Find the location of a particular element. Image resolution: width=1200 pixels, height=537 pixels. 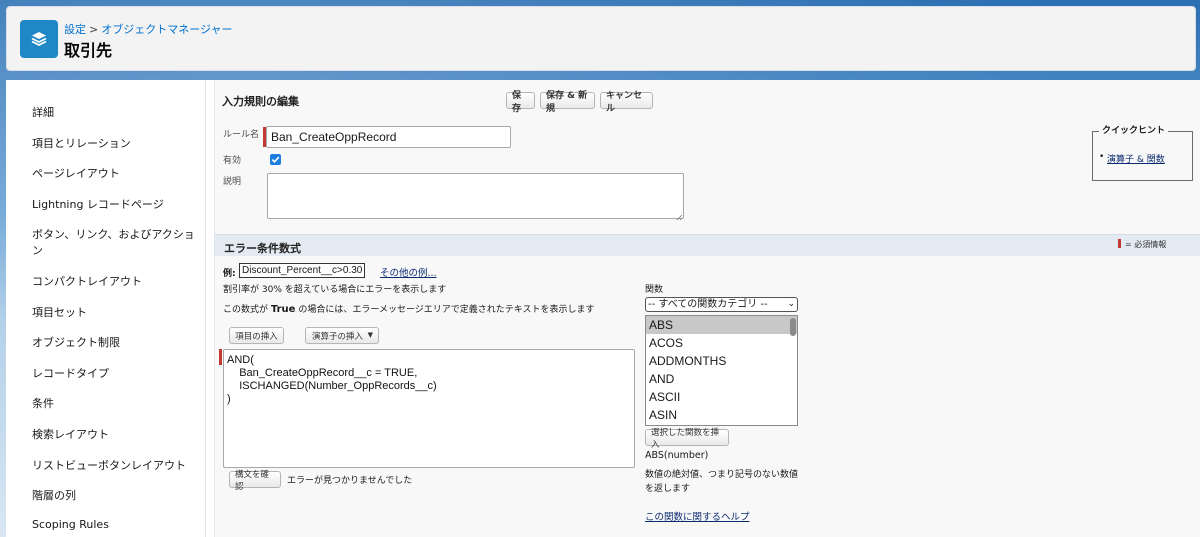

sidebar-item-scoping-rules: Scoping Rules is located at coordinates (70, 524).